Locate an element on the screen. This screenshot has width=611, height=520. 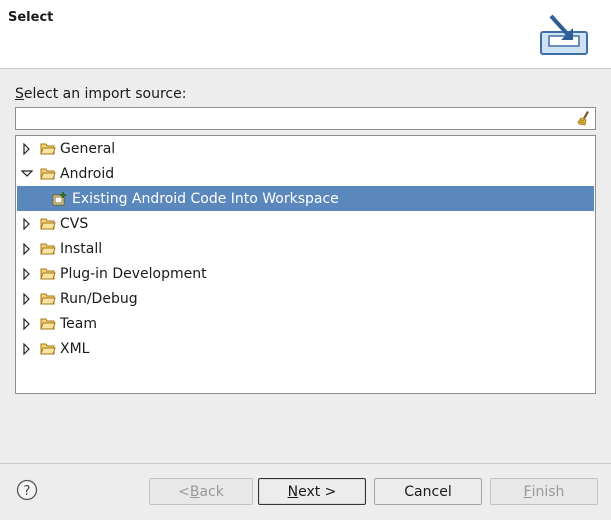
footer-separator is located at coordinates (305, 463).